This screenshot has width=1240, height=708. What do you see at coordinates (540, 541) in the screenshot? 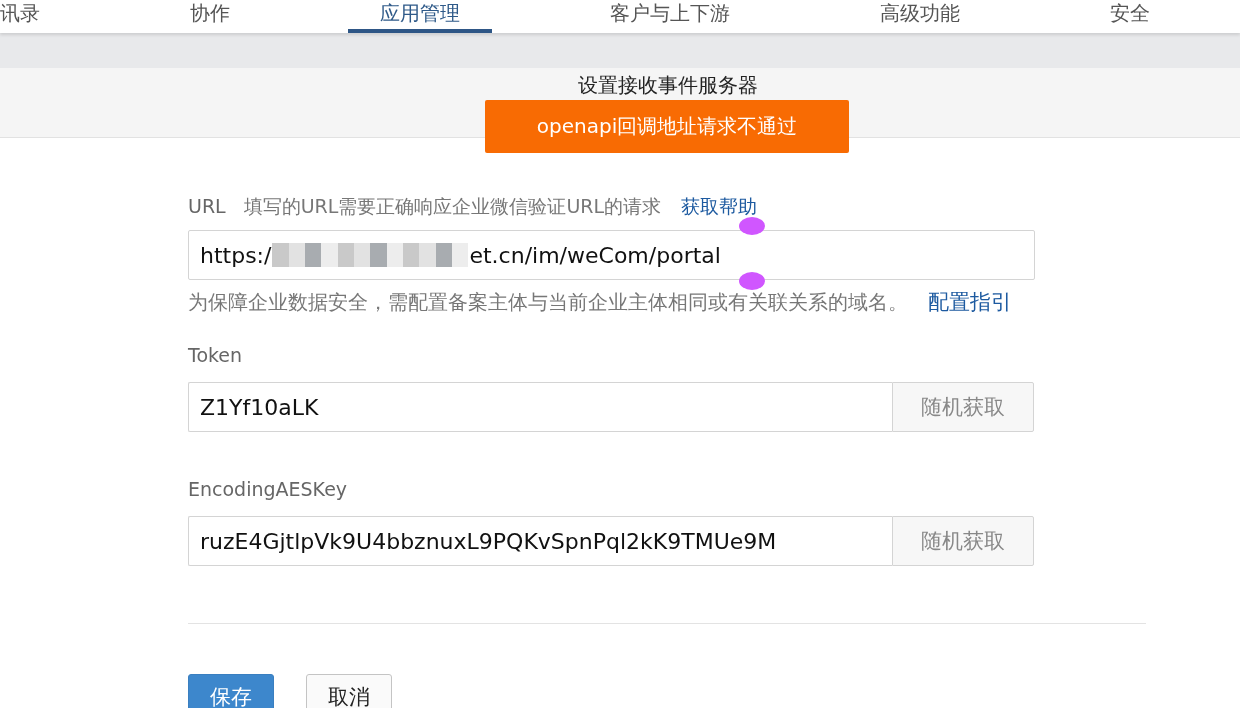
I see `text-field: ruzE4GjtlpVk9U4bbznuxL9PQKvSpnPql2kK9TMUe9M` at bounding box center [540, 541].